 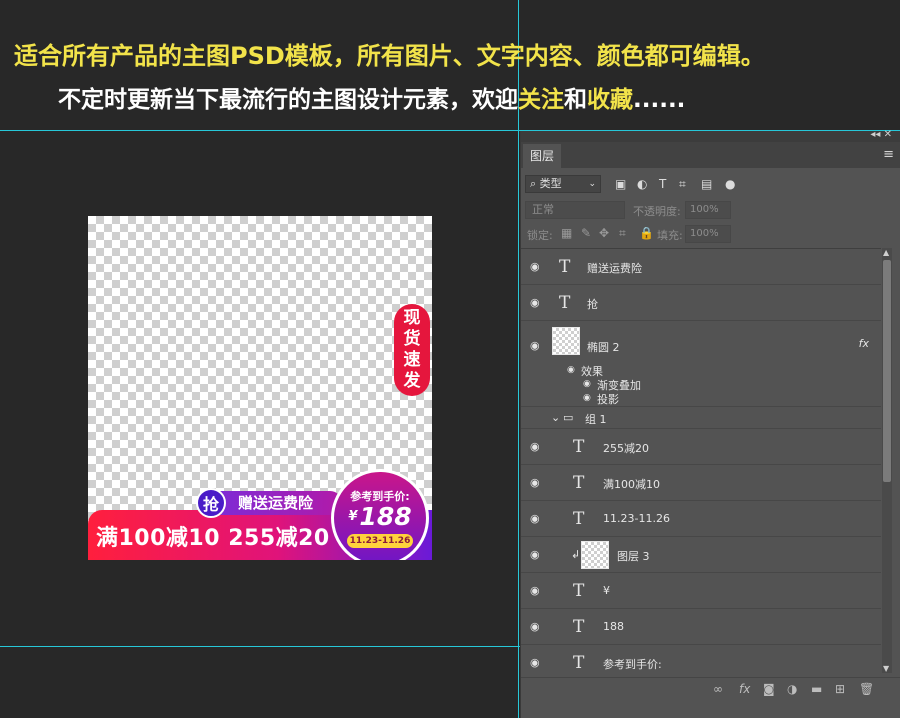 What do you see at coordinates (642, 184) in the screenshot?
I see `adjustment-filter-icon: ◐` at bounding box center [642, 184].